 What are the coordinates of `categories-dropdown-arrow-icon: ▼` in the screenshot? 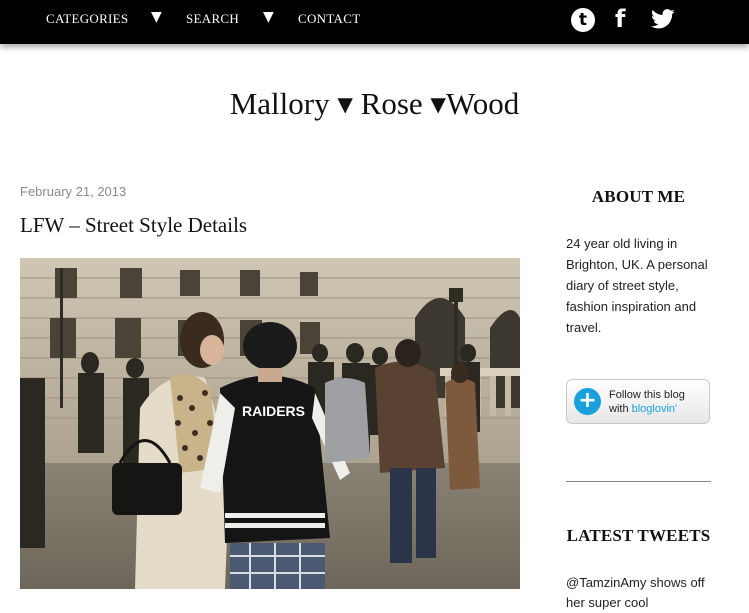 It's located at (156, 17).